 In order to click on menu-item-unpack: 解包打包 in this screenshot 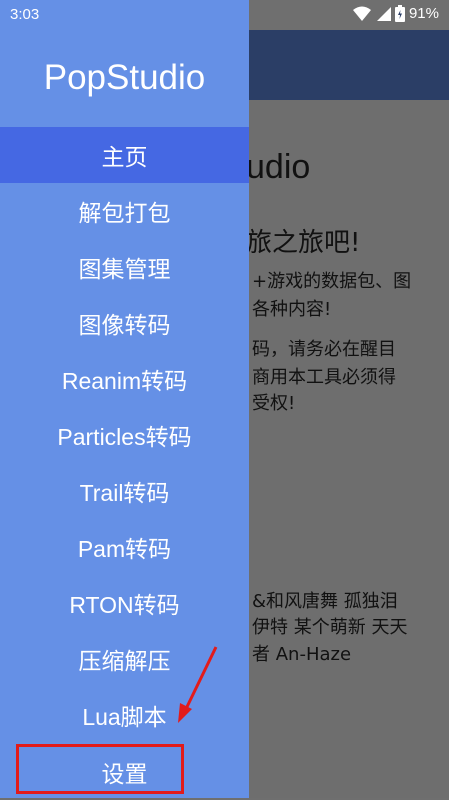, I will do `click(124, 211)`.